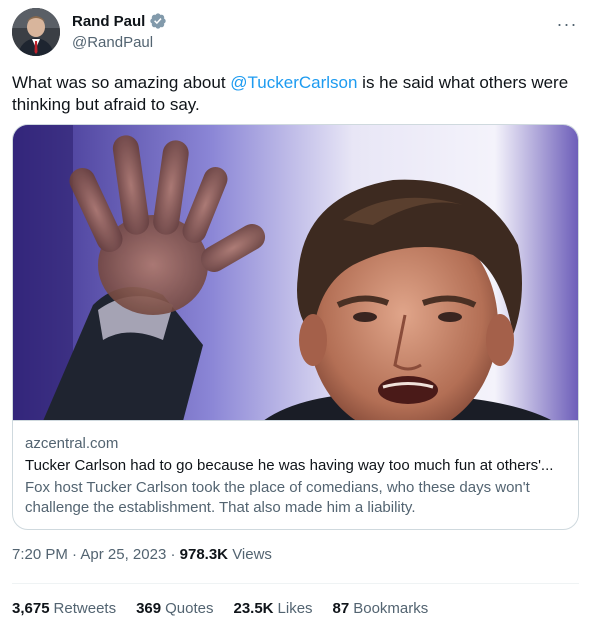 Image resolution: width=591 pixels, height=636 pixels. I want to click on quotes-label: Quotes, so click(189, 608).